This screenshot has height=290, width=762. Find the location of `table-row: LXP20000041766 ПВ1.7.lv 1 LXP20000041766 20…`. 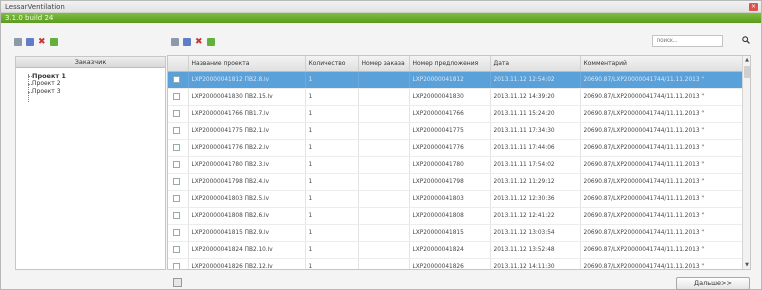

table-row: LXP20000041766 ПВ1.7.lv 1 LXP20000041766 20… is located at coordinates (456, 114).